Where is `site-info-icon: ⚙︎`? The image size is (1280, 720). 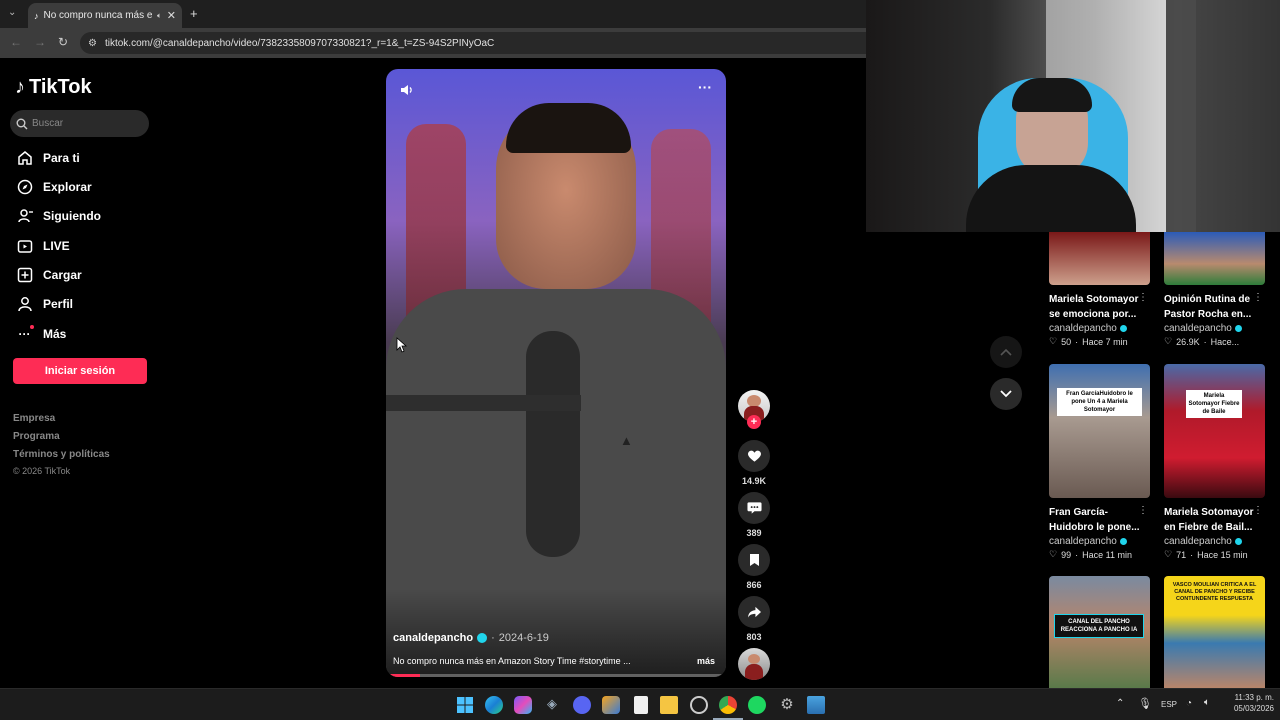 site-info-icon: ⚙︎ is located at coordinates (92, 43).